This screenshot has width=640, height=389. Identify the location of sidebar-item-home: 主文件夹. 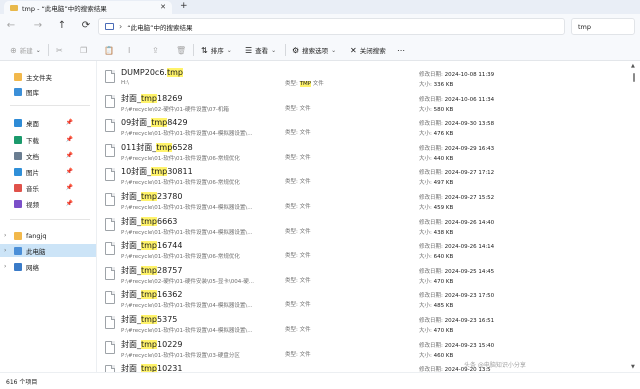
(48, 76).